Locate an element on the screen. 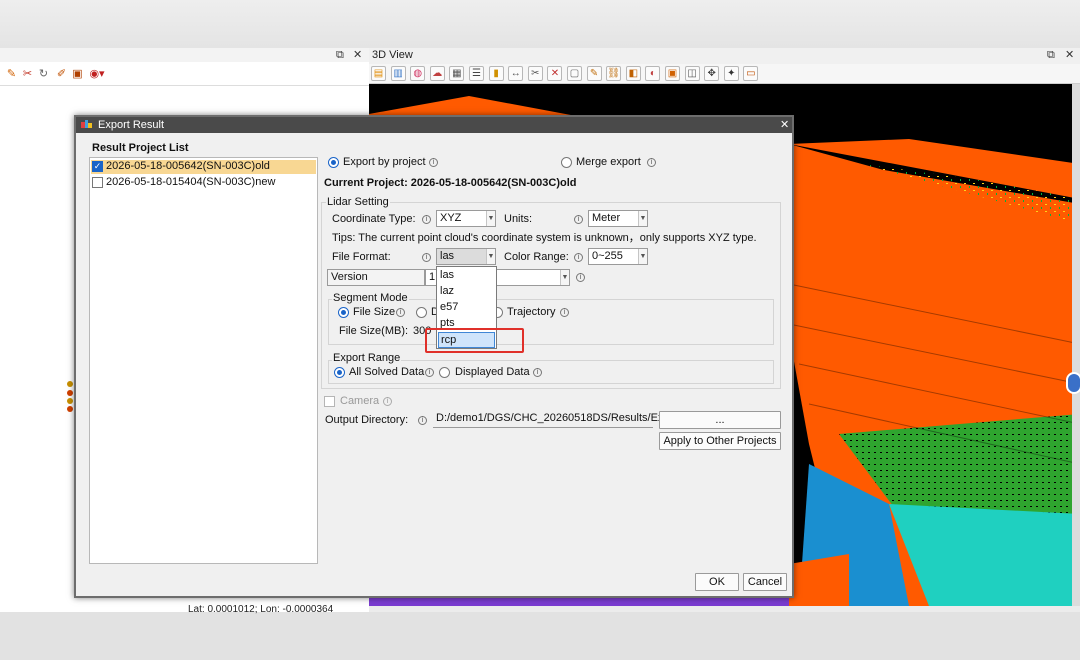 The height and width of the screenshot is (660, 1080). map-marker-group is located at coordinates (70, 397).